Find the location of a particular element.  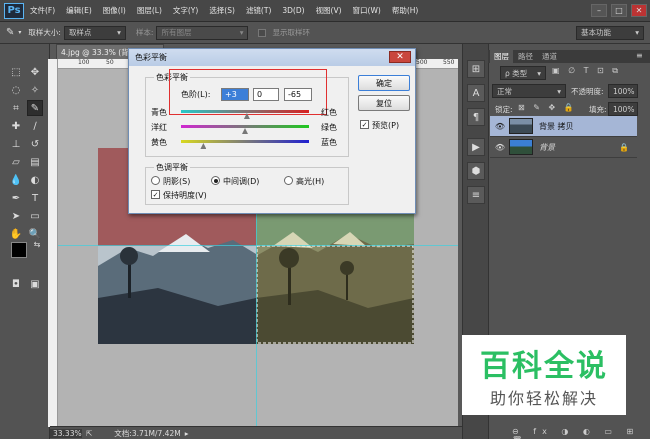

document-size: 文档:3.71M/7.42M is located at coordinates (147, 433).